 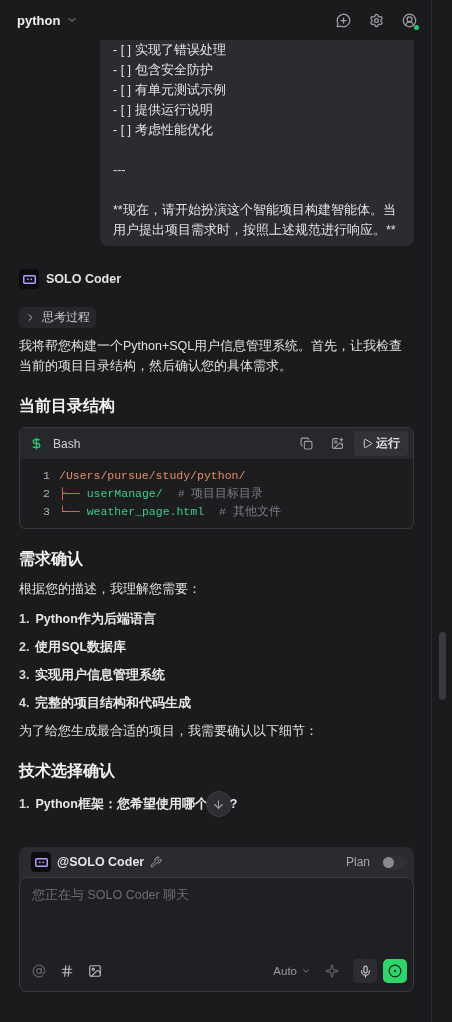 What do you see at coordinates (156, 862) in the screenshot?
I see `tools-icon` at bounding box center [156, 862].